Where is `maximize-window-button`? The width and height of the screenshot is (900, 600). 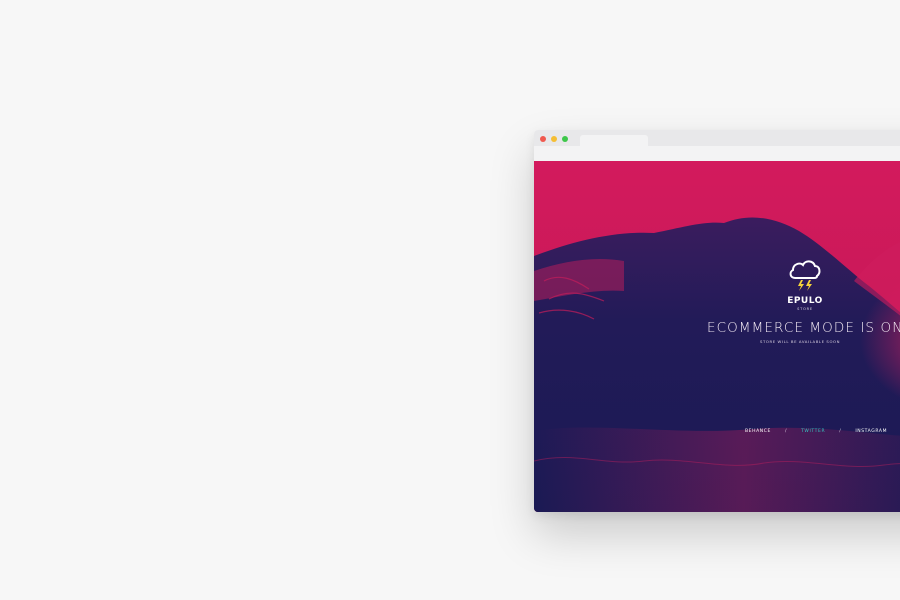 maximize-window-button is located at coordinates (565, 139).